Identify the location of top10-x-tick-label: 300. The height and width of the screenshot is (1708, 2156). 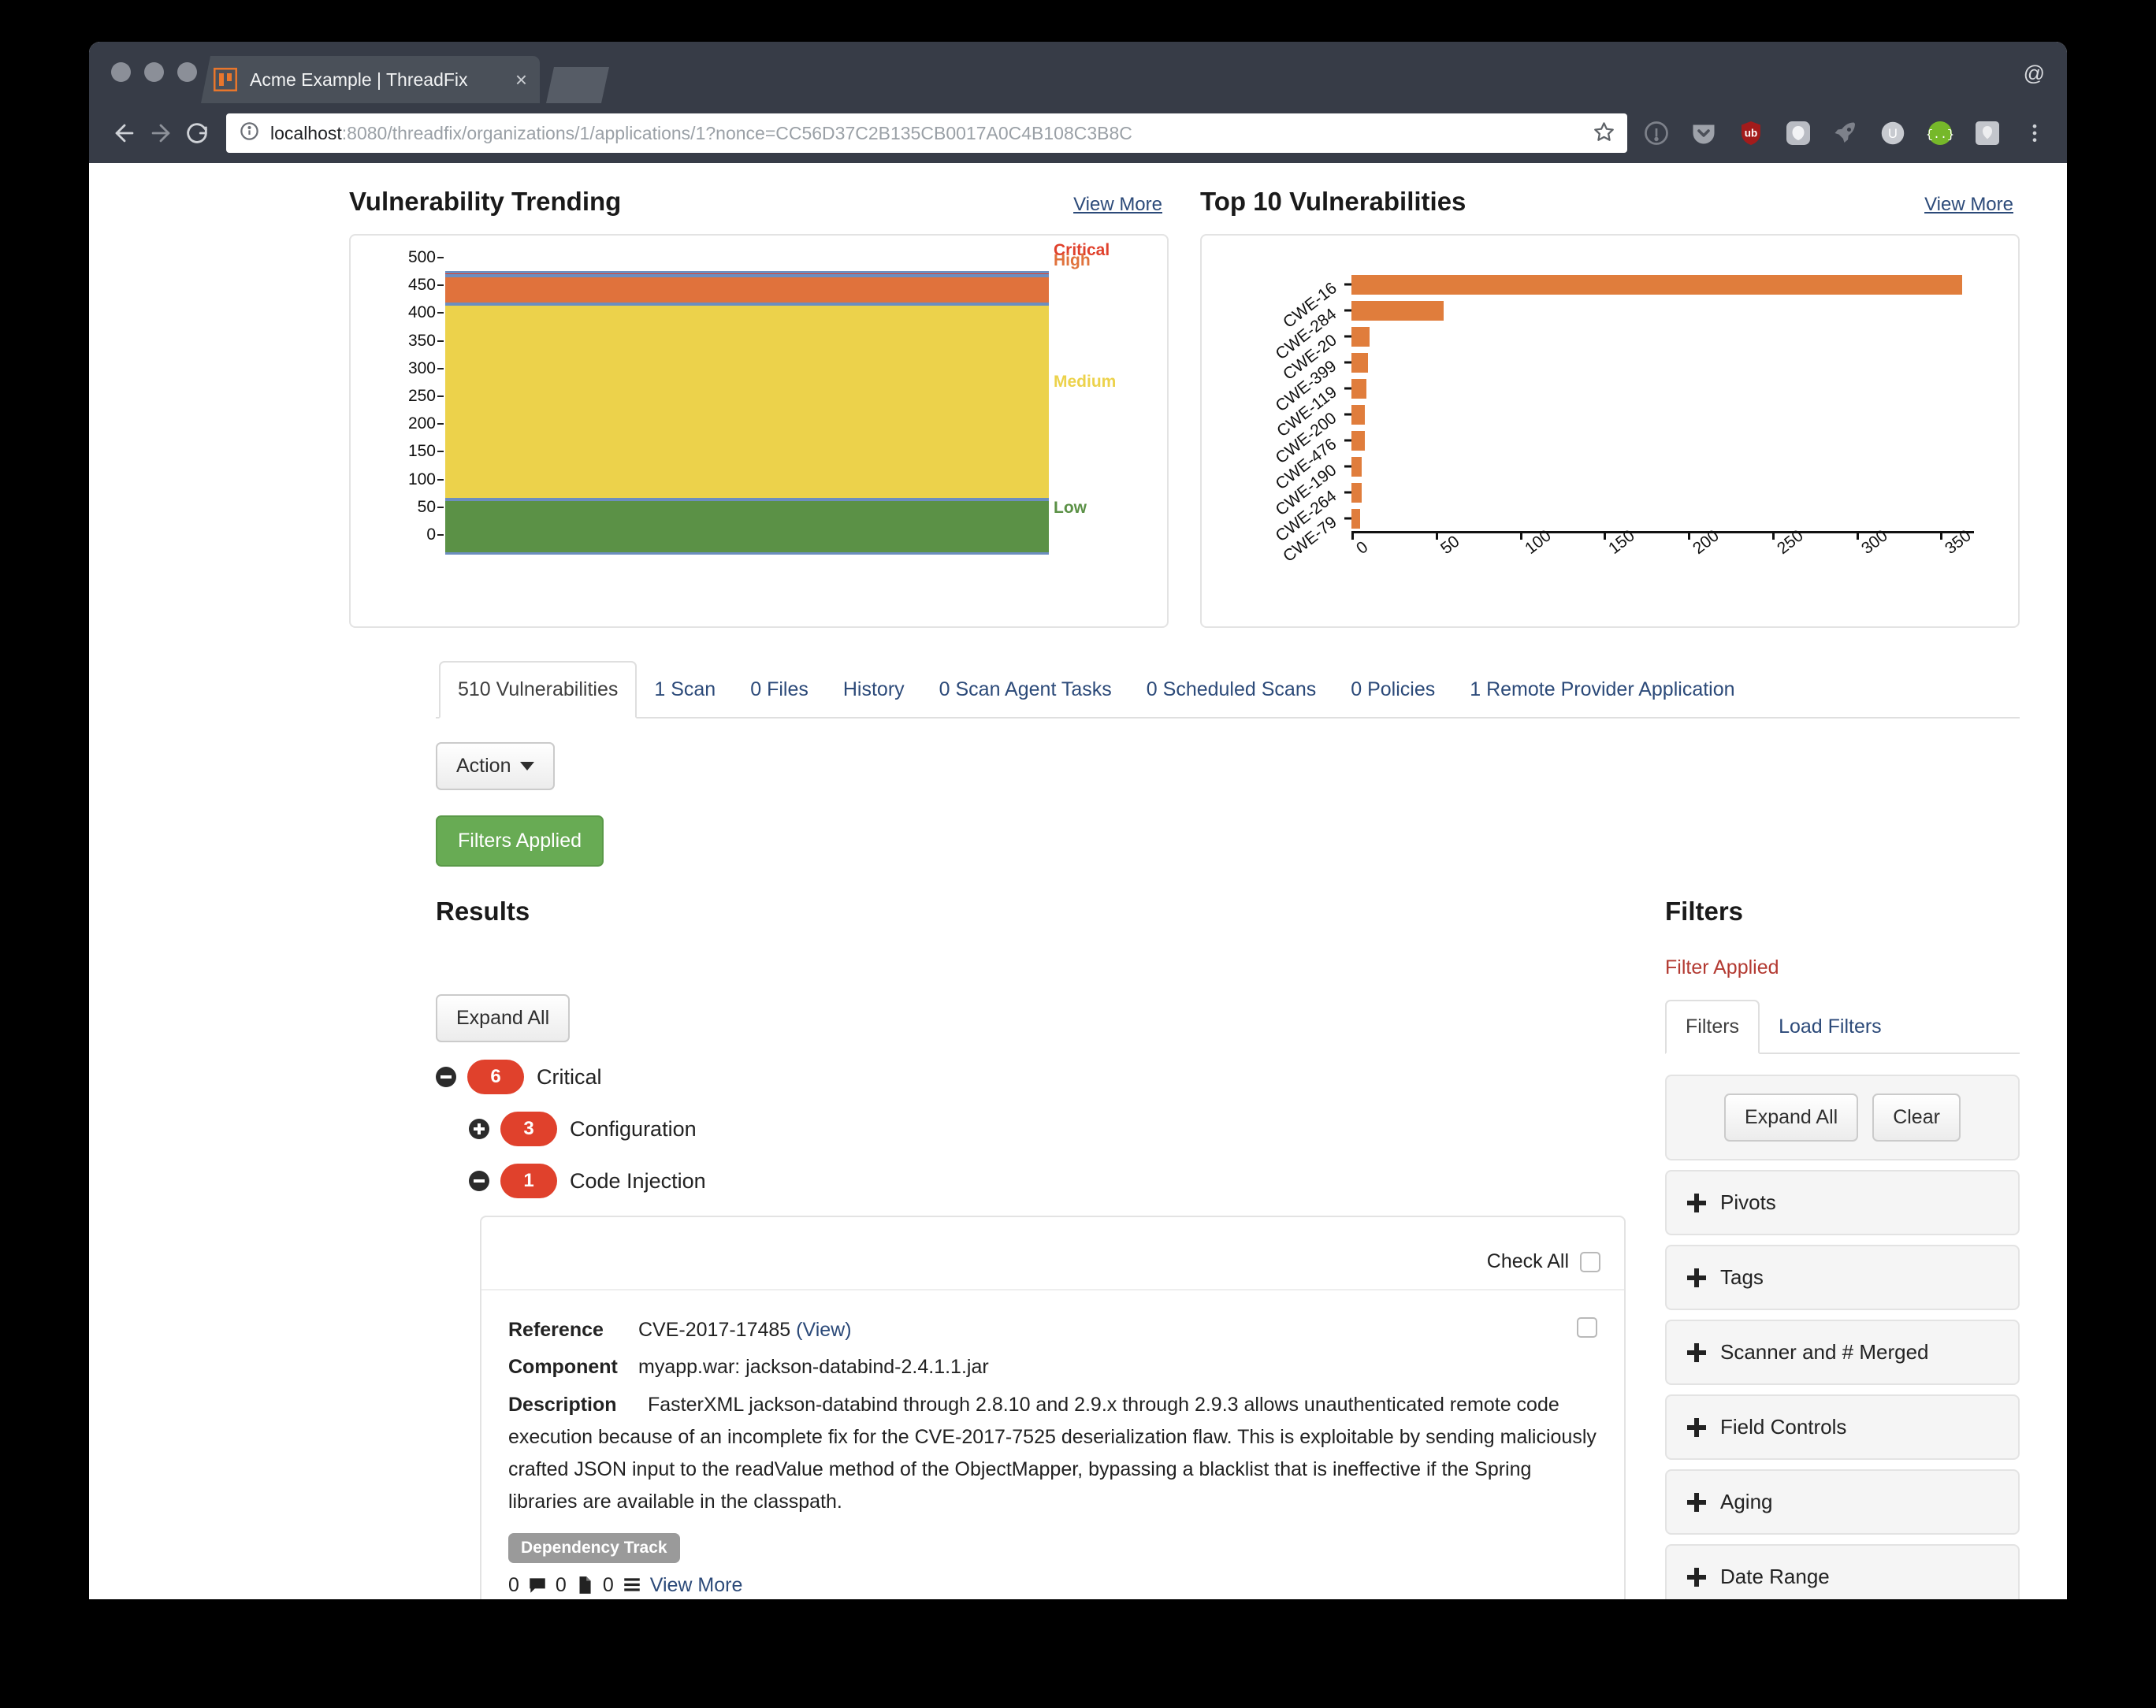
(1874, 542).